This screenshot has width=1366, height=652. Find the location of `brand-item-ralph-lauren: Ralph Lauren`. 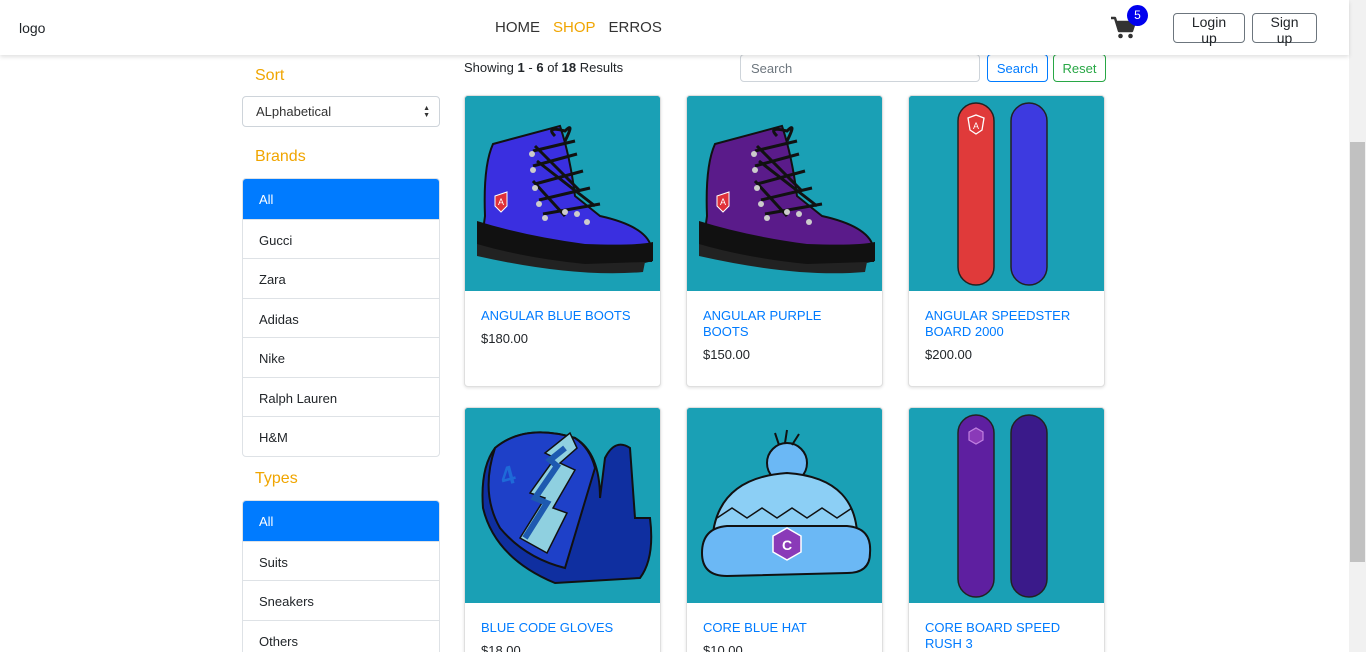

brand-item-ralph-lauren: Ralph Lauren is located at coordinates (341, 396).